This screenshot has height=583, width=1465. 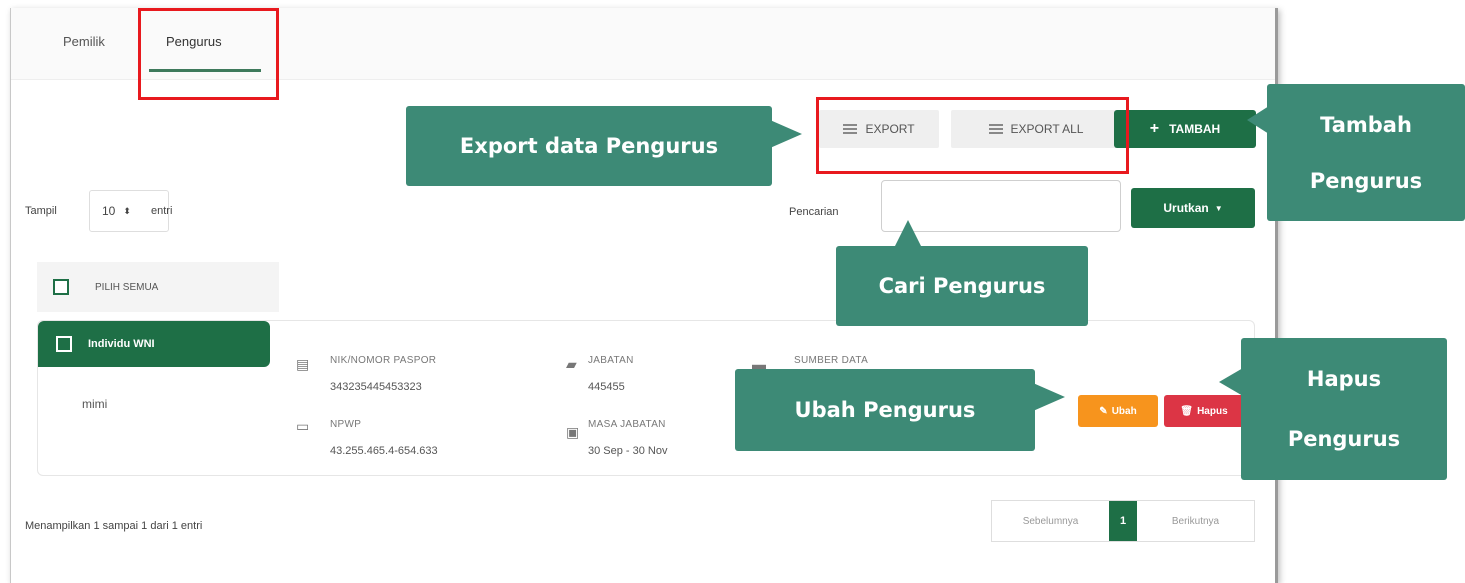 What do you see at coordinates (127, 287) in the screenshot?
I see `pilih-semua-label: PILIH SEMUA` at bounding box center [127, 287].